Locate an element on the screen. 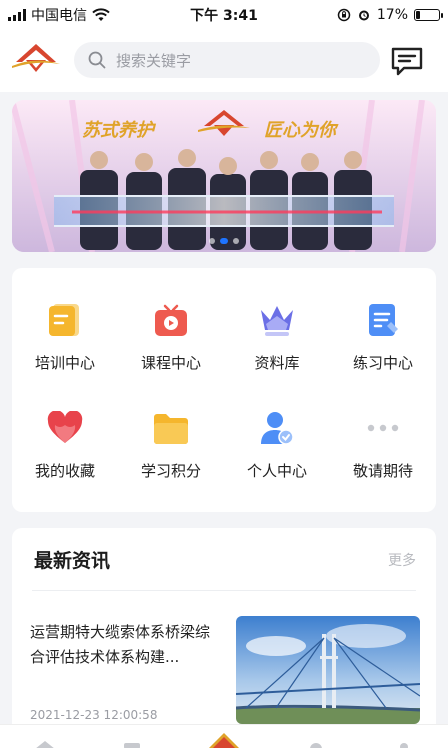 The image size is (448, 748). library-icon is located at coordinates (277, 320).